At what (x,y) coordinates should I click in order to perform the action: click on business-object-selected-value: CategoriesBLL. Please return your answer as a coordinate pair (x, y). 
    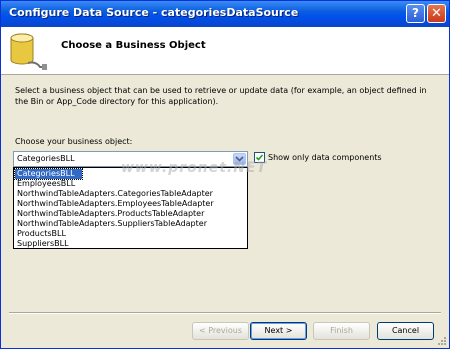
    Looking at the image, I should click on (46, 158).